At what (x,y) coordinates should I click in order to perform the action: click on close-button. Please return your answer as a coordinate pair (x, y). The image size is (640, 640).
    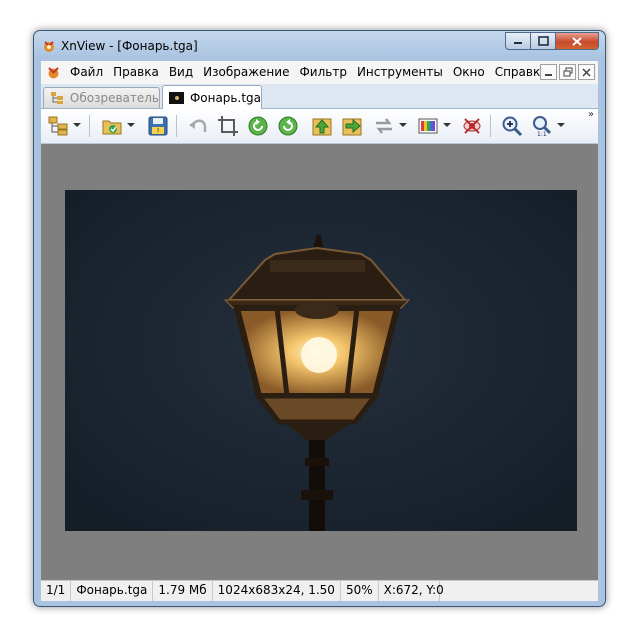
    Looking at the image, I should click on (577, 41).